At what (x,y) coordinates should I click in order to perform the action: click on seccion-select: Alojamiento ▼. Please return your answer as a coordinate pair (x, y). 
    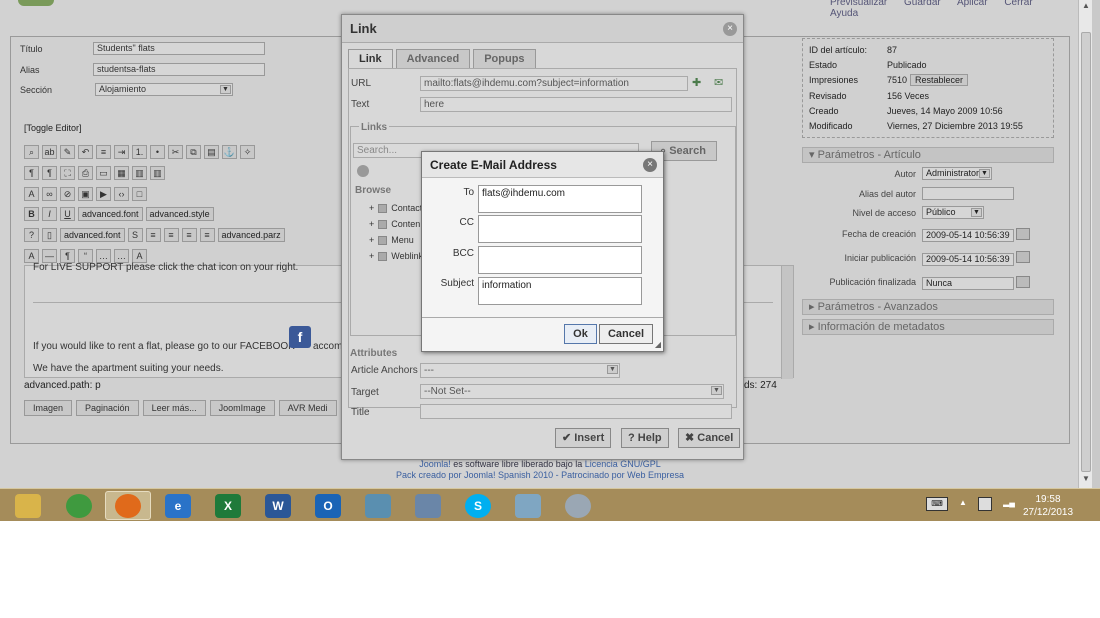
    Looking at the image, I should click on (164, 89).